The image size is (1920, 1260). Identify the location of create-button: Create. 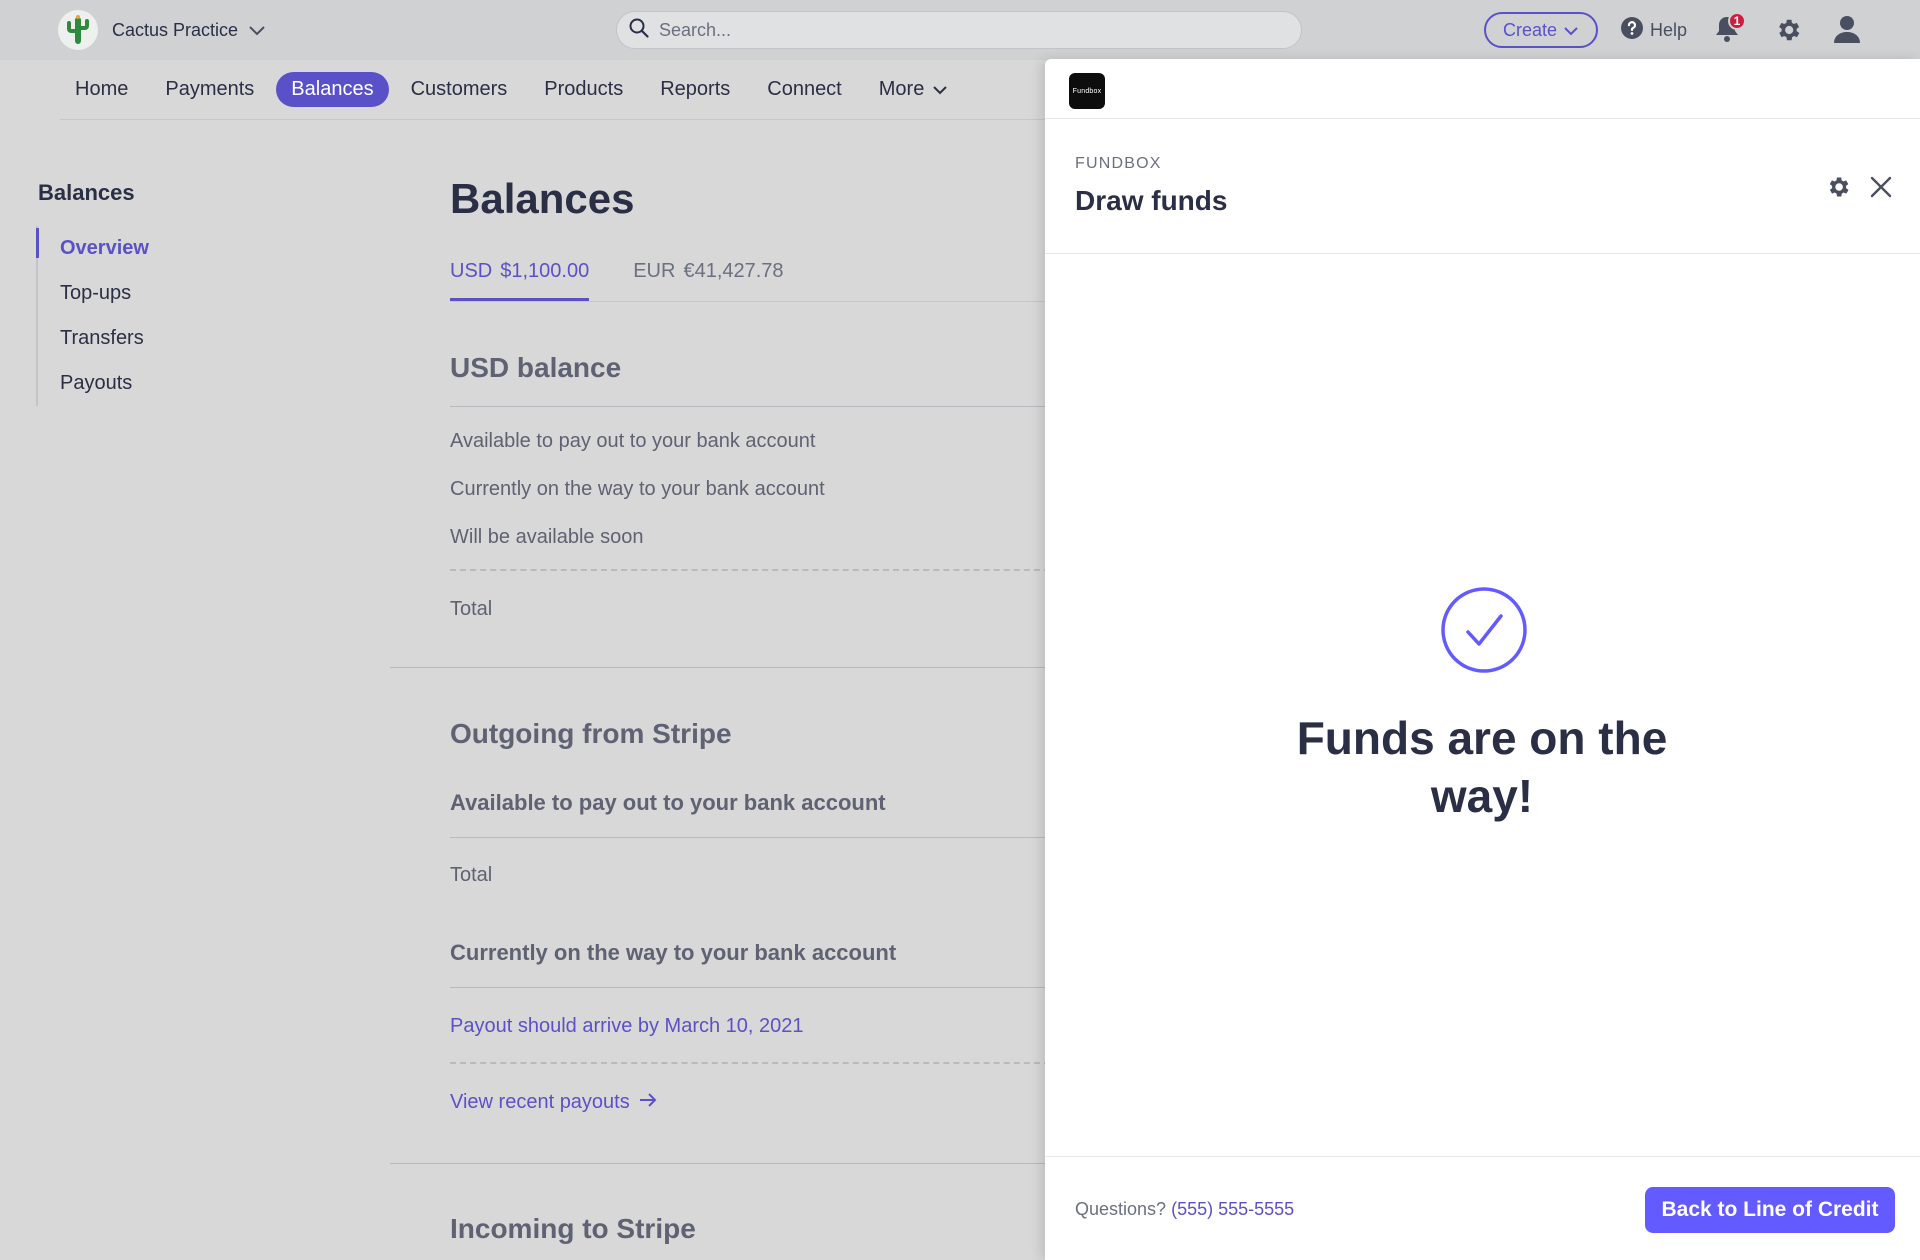
(1541, 30).